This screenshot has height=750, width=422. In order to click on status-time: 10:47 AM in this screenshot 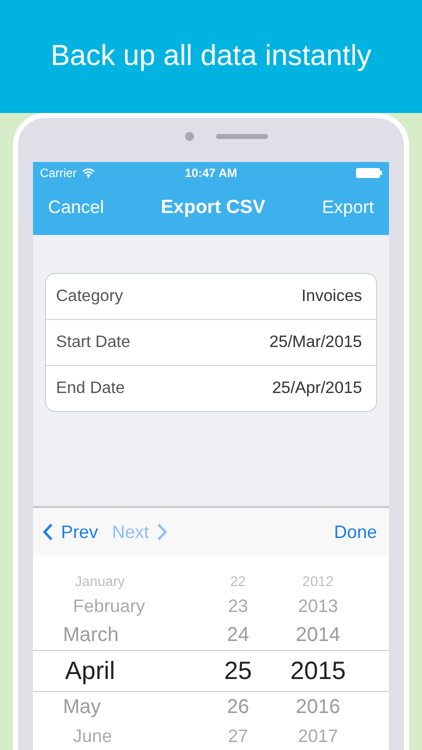, I will do `click(211, 173)`.